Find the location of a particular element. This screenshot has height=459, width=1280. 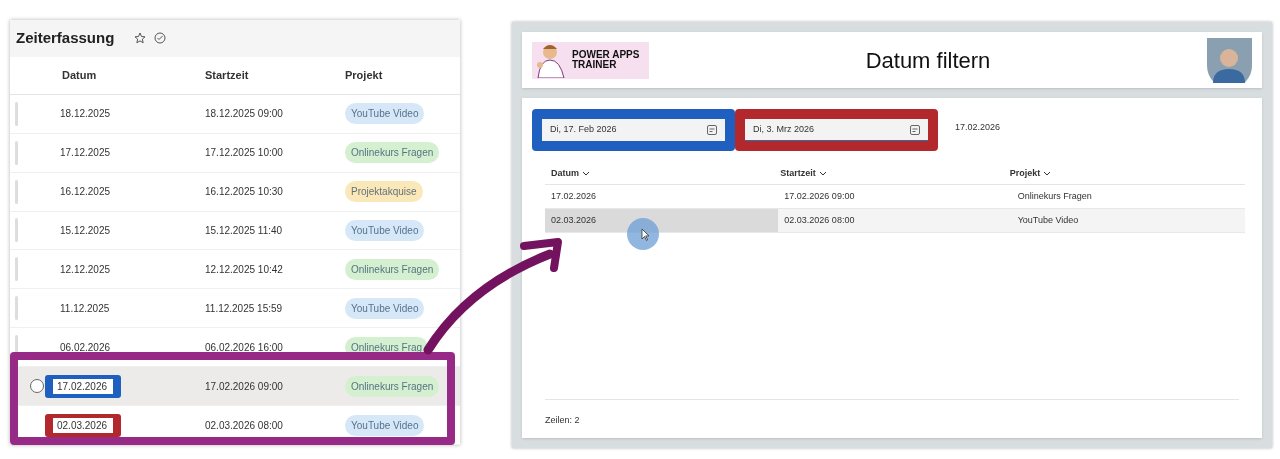

logo-text: POWER APPS TRAINER is located at coordinates (606, 60).